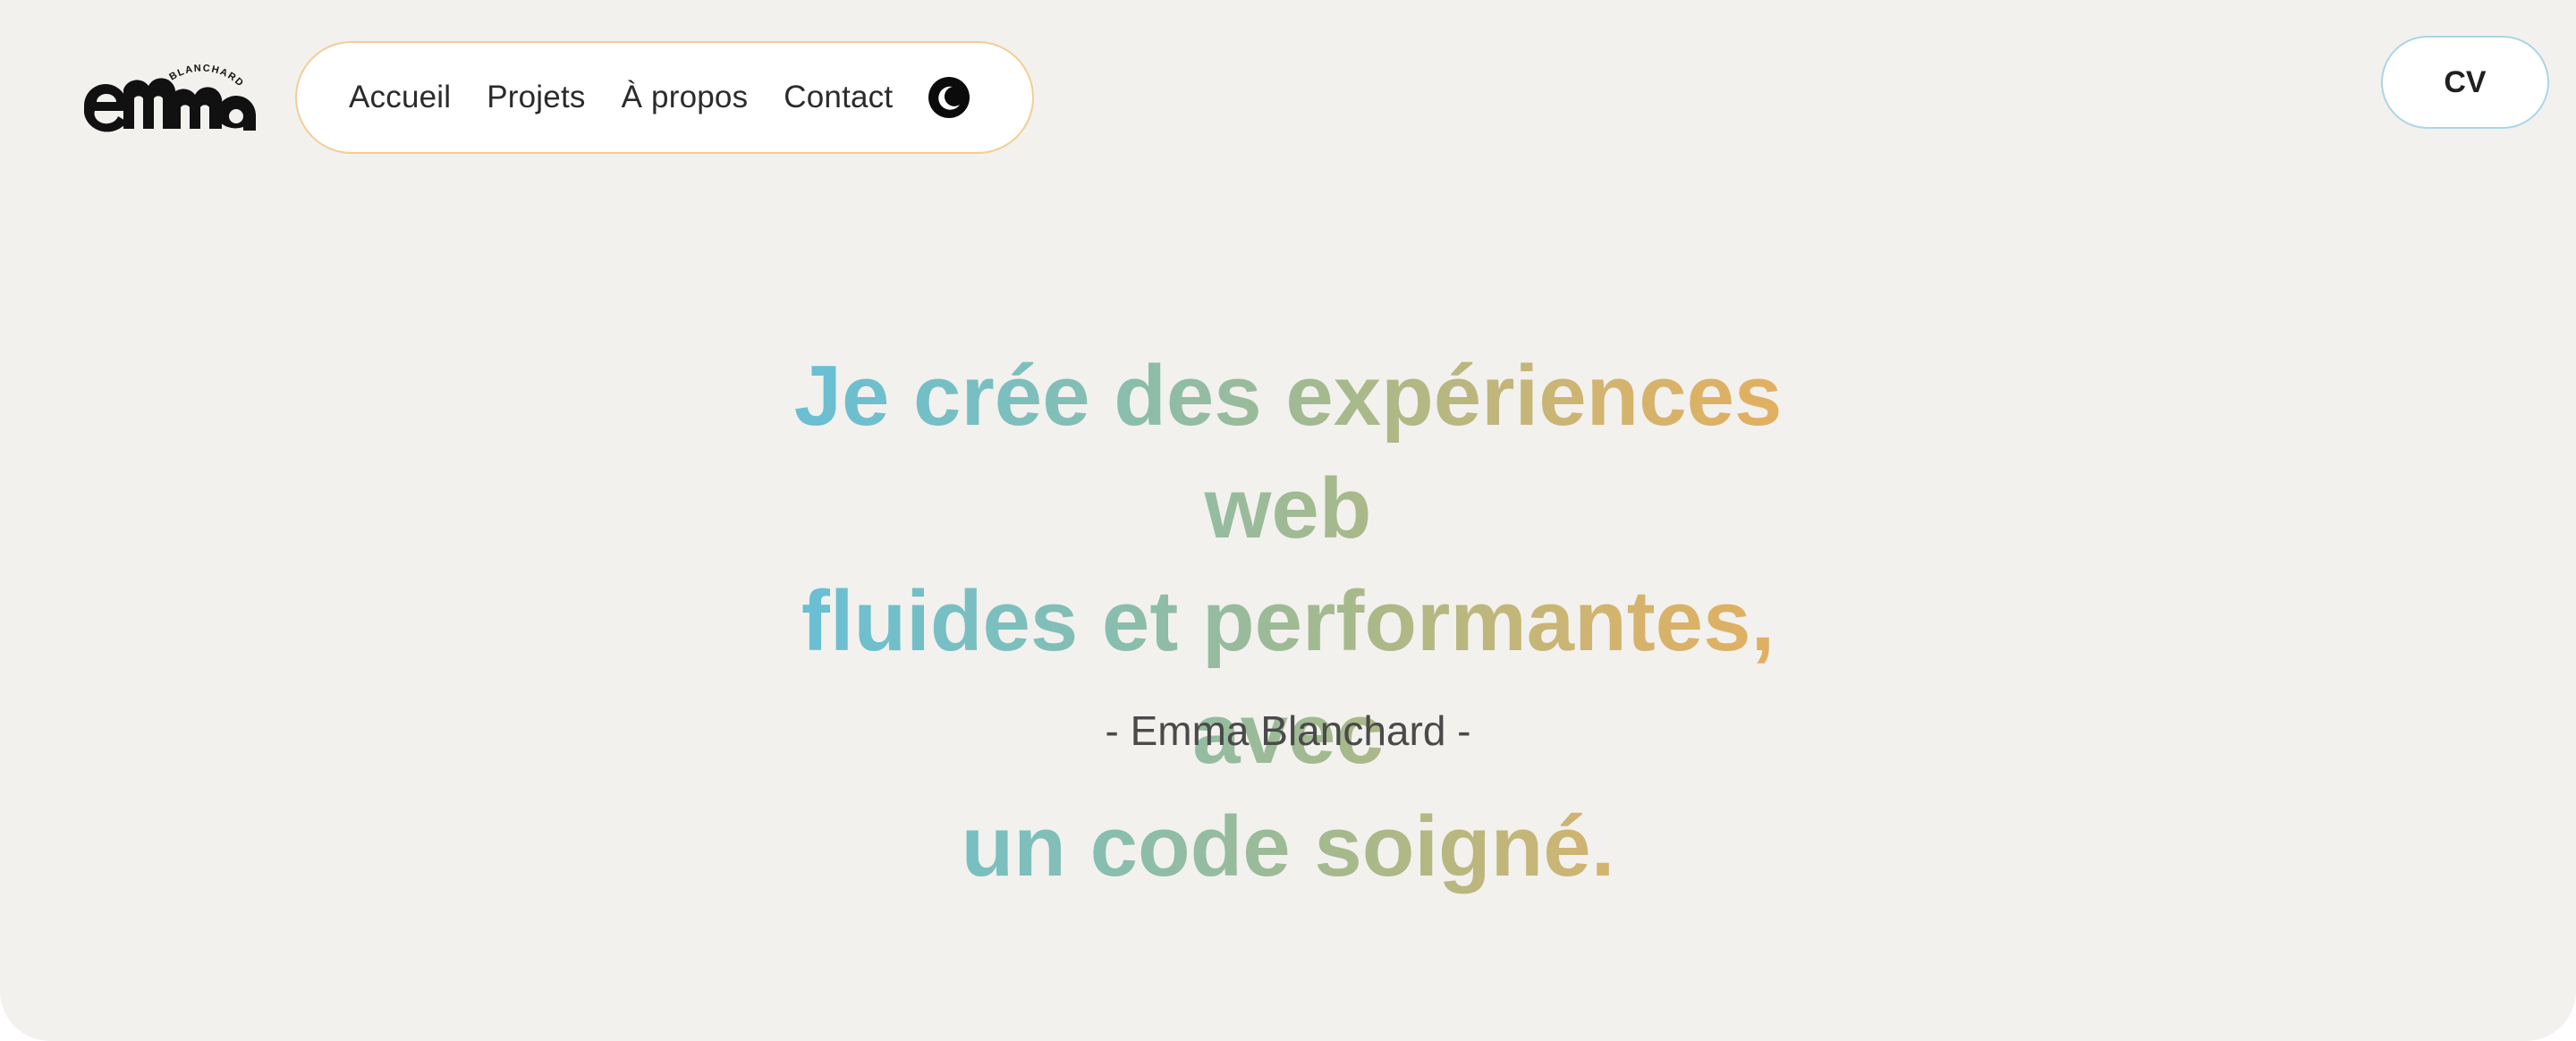 This screenshot has width=2576, height=1041. I want to click on hero-author: - Emma Blanchard -, so click(1288, 730).